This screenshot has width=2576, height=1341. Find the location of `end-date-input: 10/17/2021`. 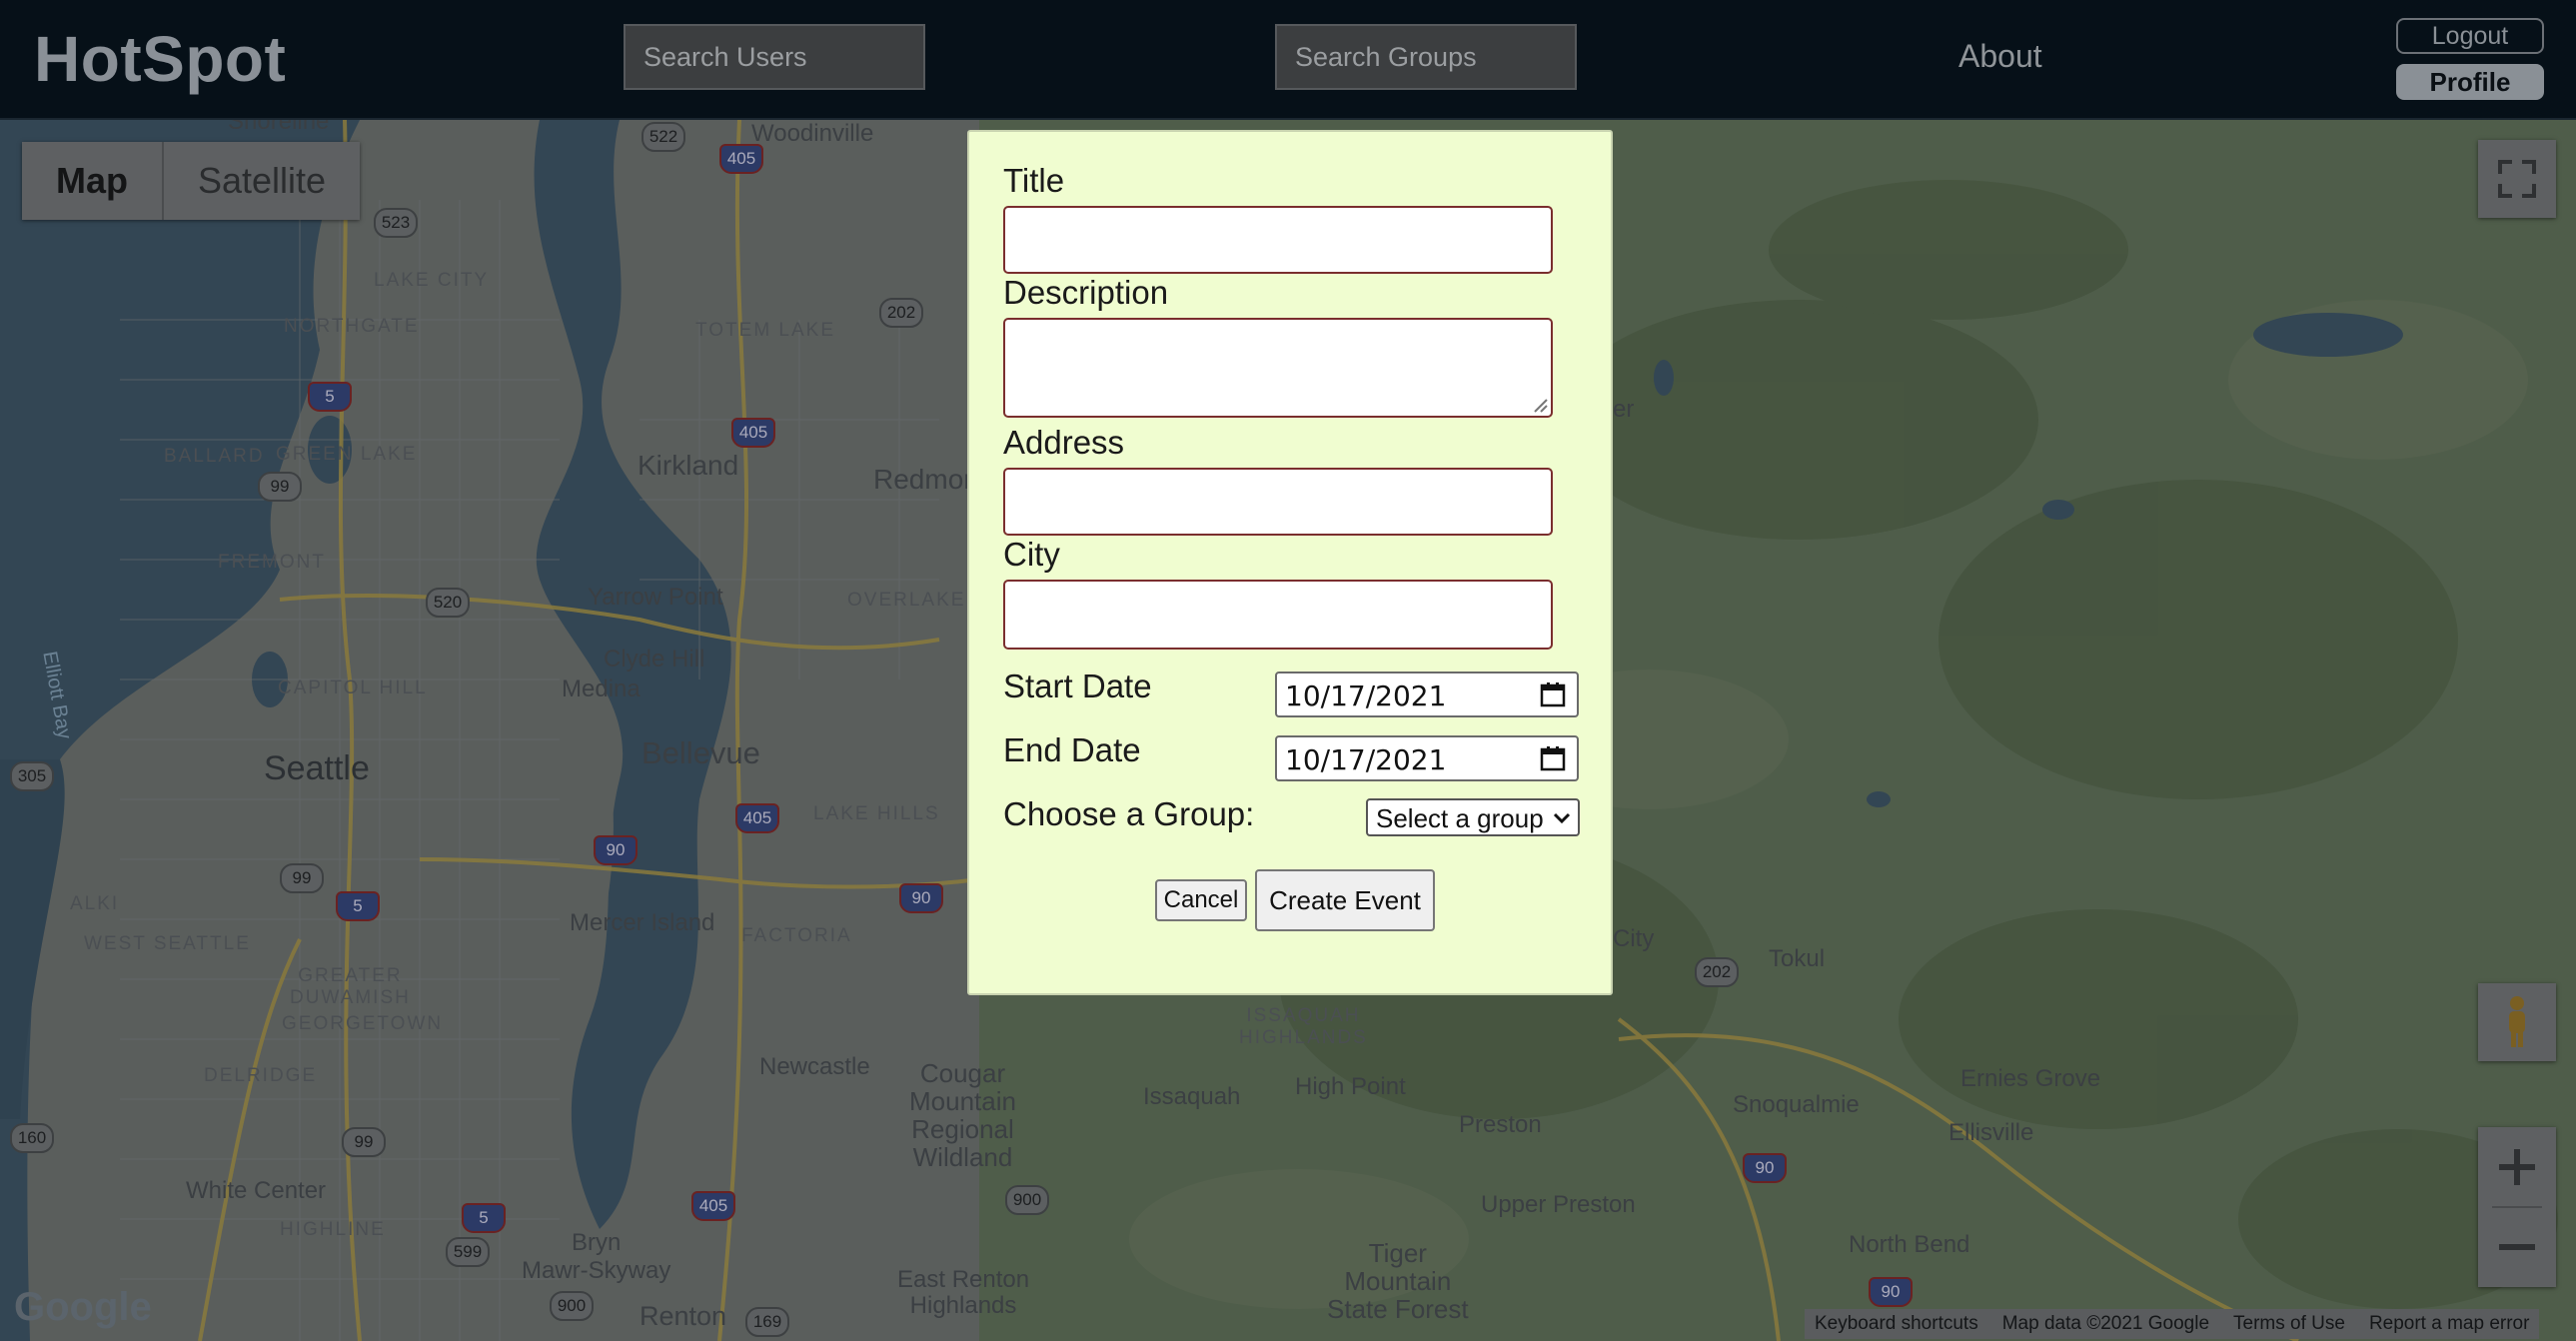

end-date-input: 10/17/2021 is located at coordinates (1427, 758).